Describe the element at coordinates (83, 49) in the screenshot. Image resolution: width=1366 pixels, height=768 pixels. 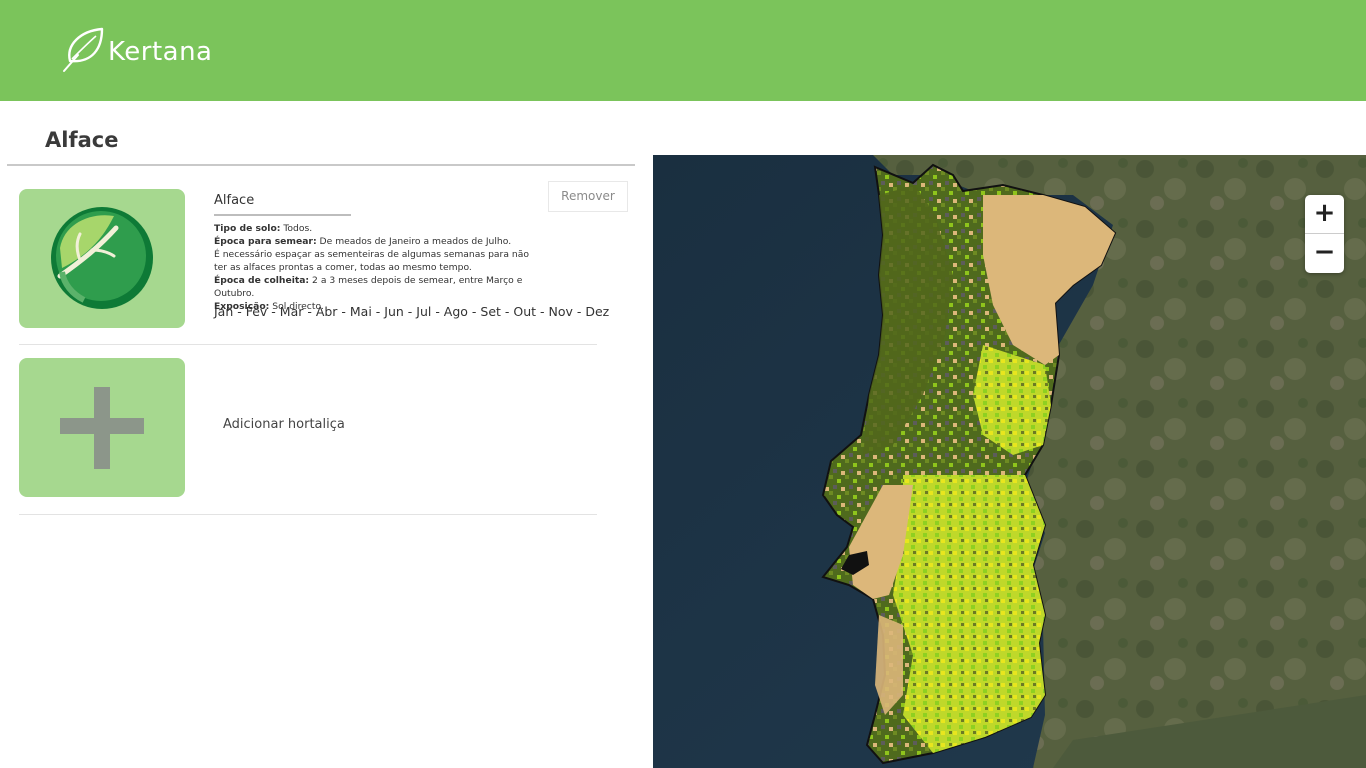
I see `leaf-icon` at that location.